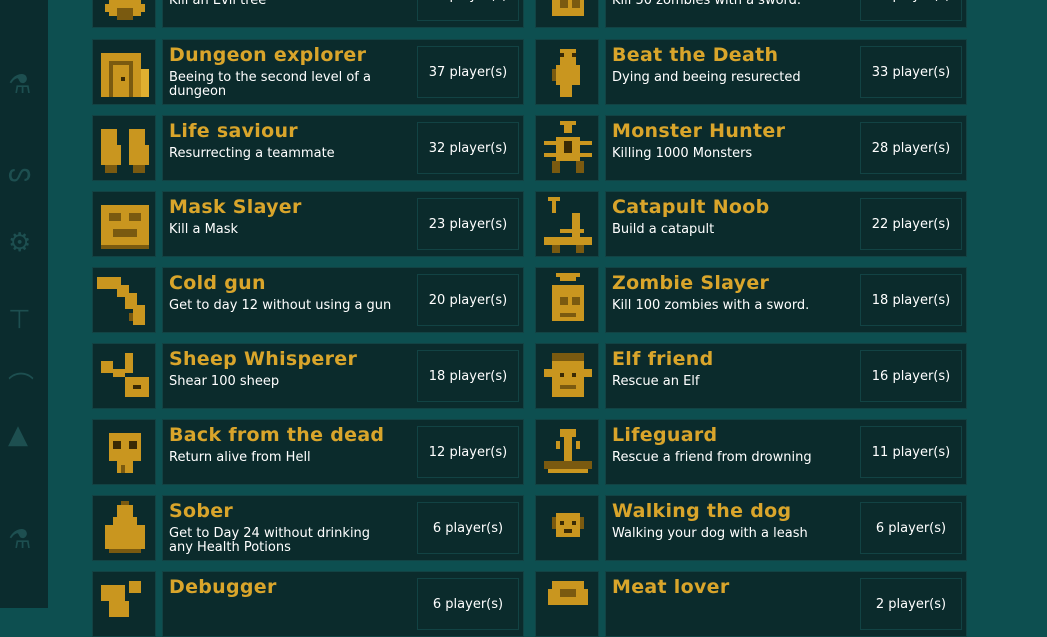 The image size is (1047, 637). Describe the element at coordinates (691, 207) in the screenshot. I see `achievement-title: Catapult Noob` at that location.